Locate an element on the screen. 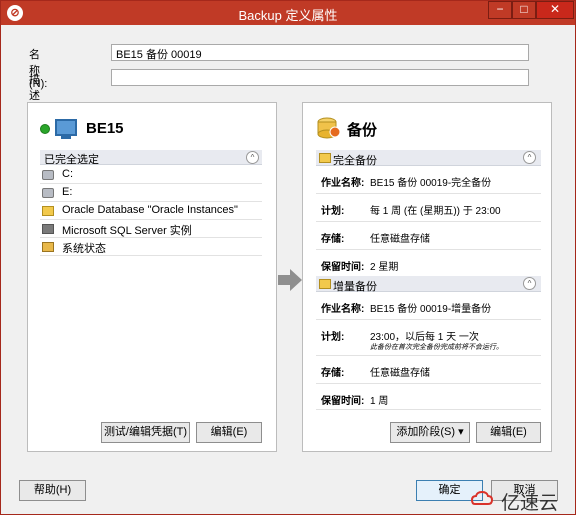 This screenshot has width=576, height=515. selection-item-system-state: 系统状态 is located at coordinates (151, 247).